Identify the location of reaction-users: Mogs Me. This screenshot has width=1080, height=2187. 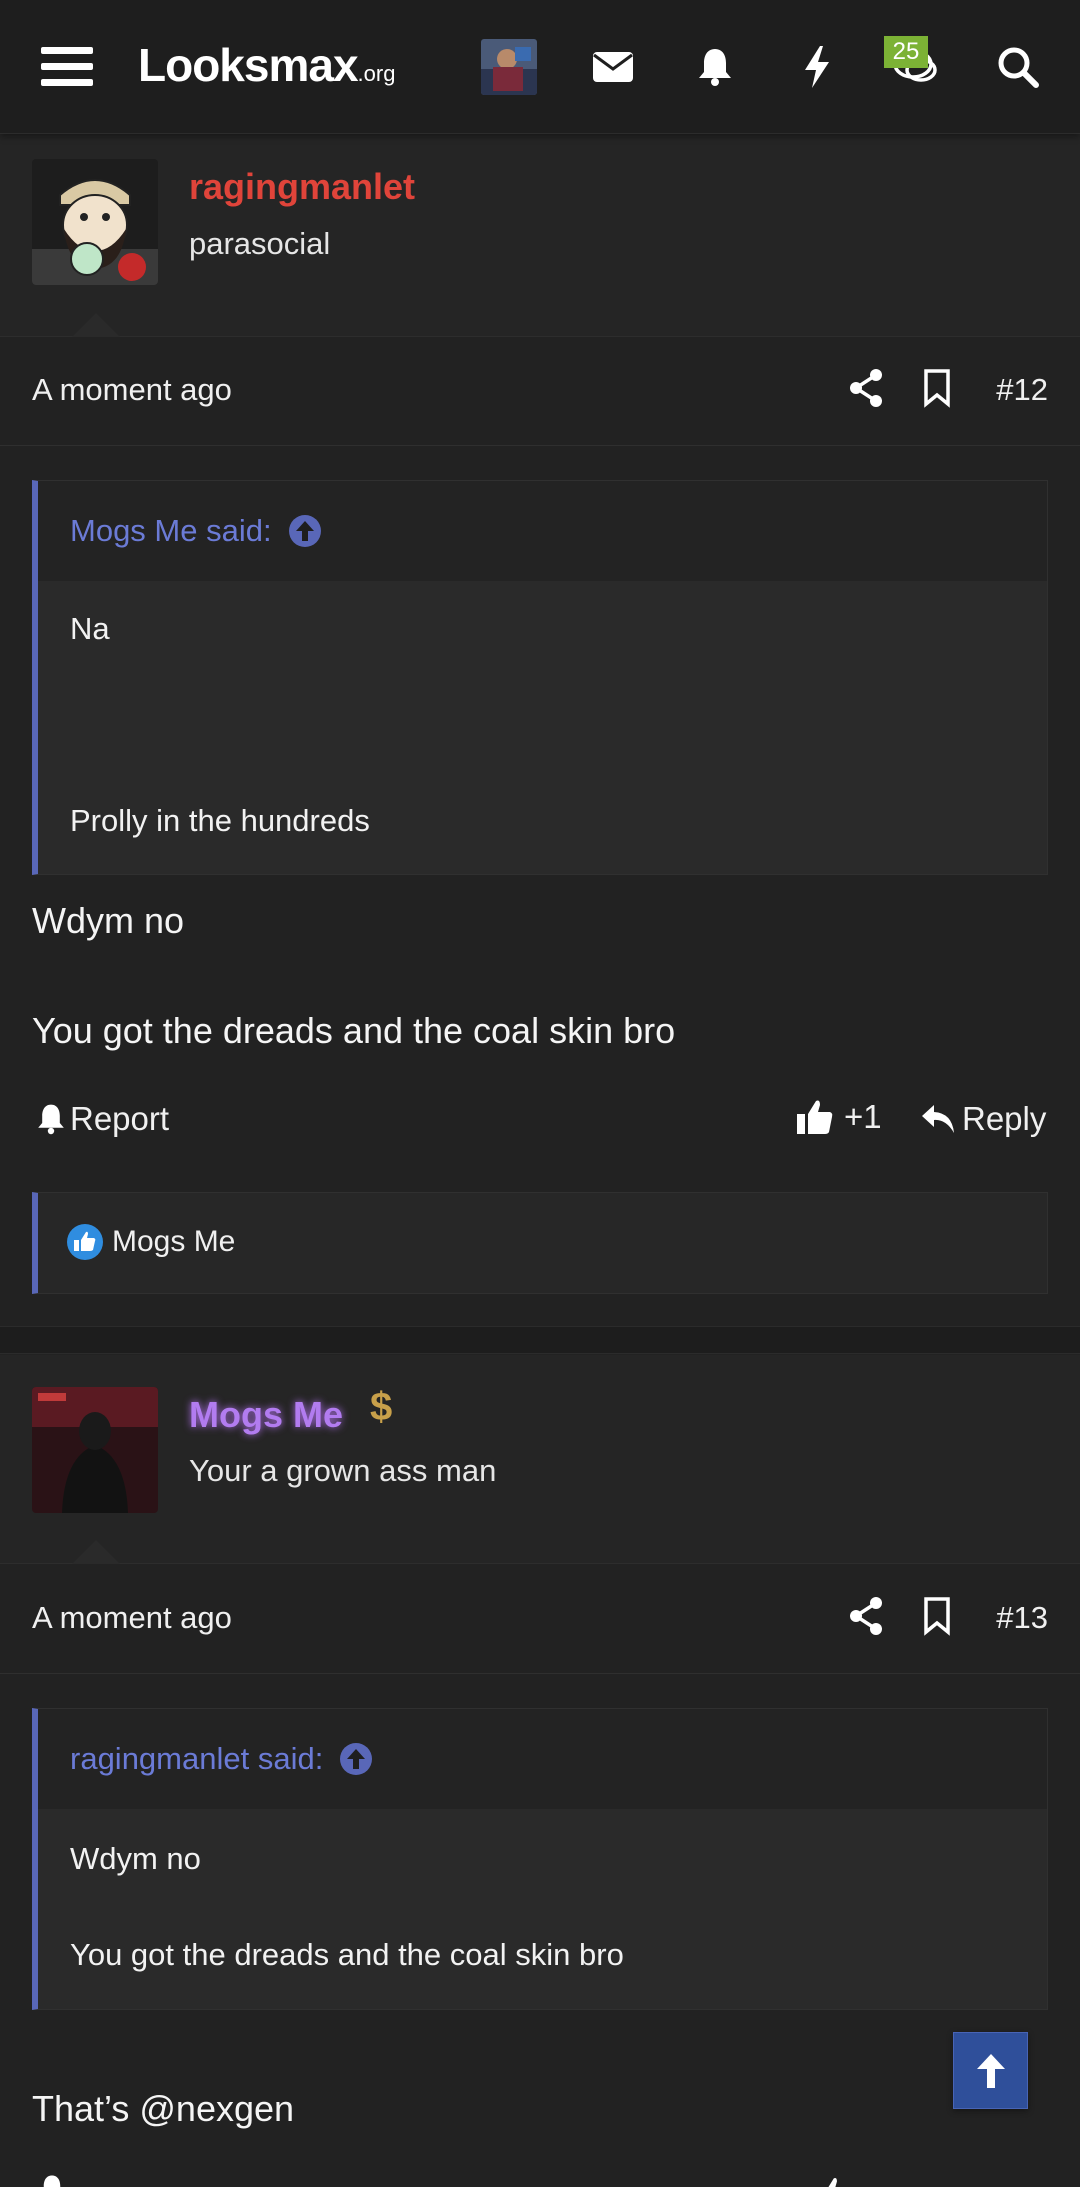
(173, 1242).